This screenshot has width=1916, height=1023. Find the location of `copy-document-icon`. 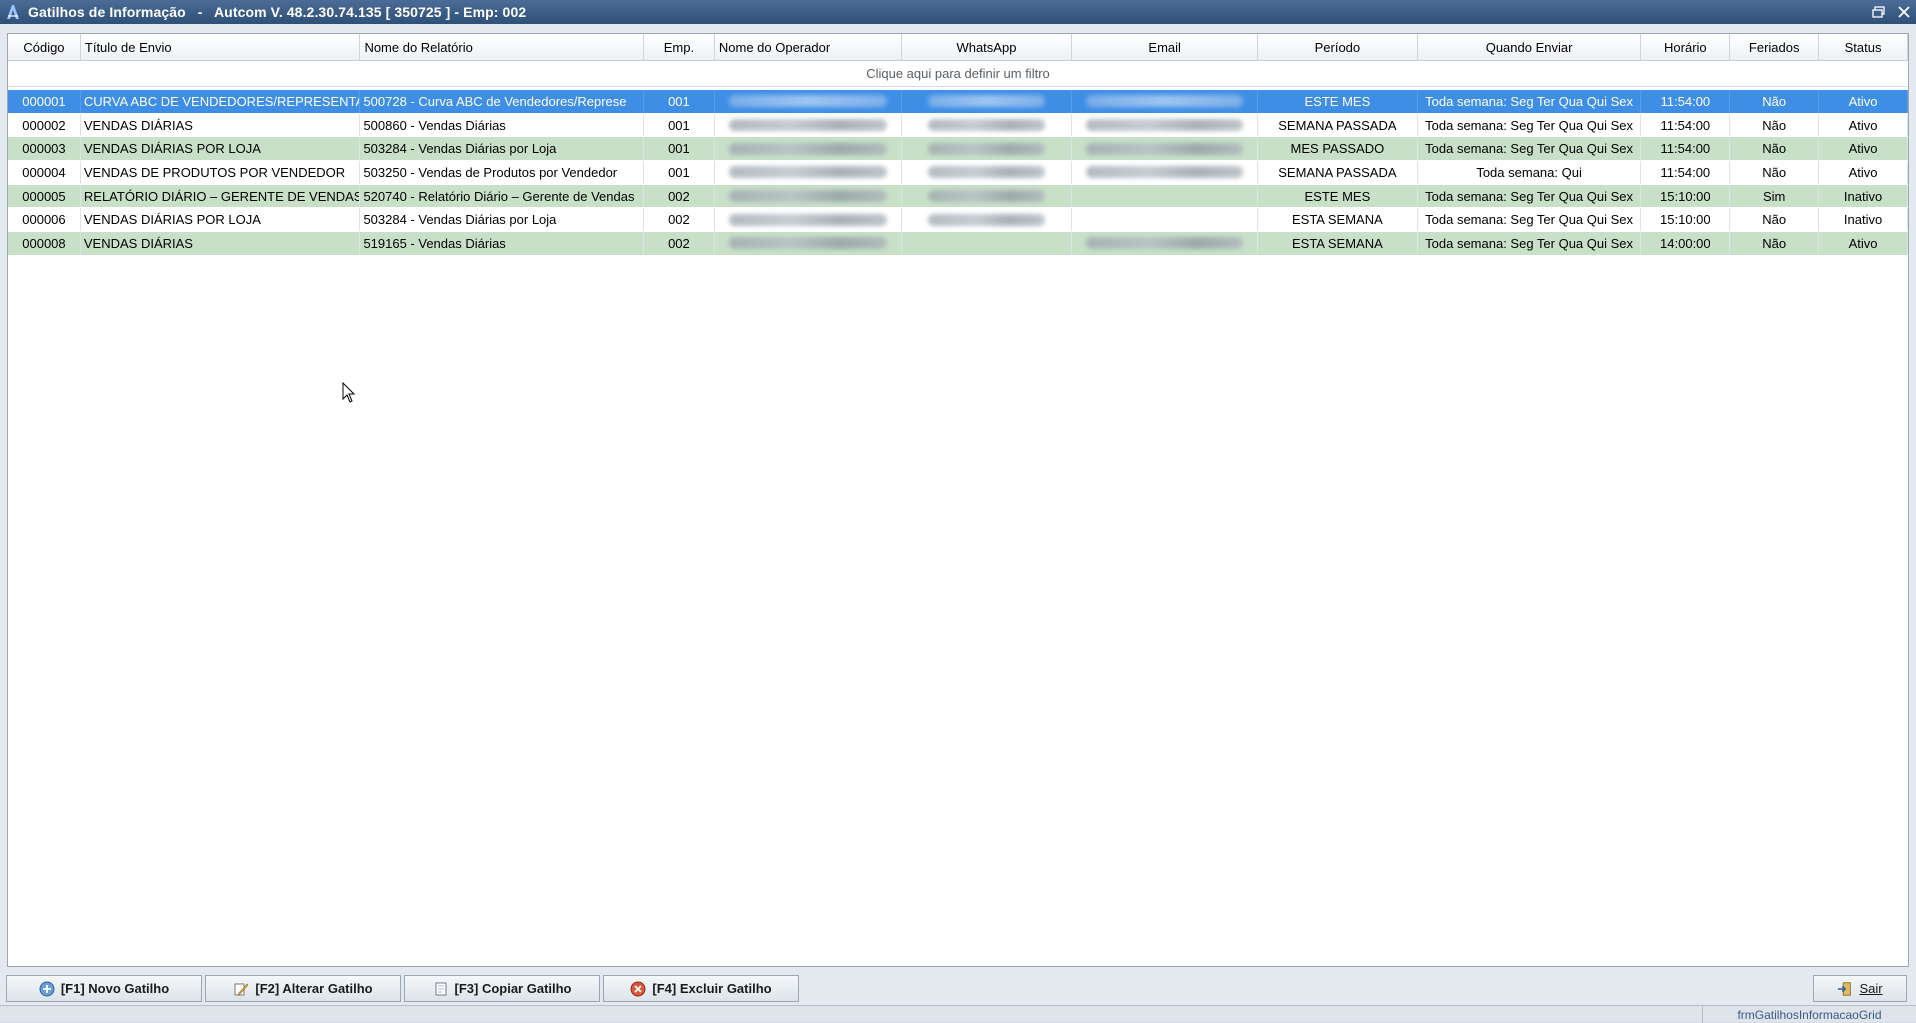

copy-document-icon is located at coordinates (441, 989).